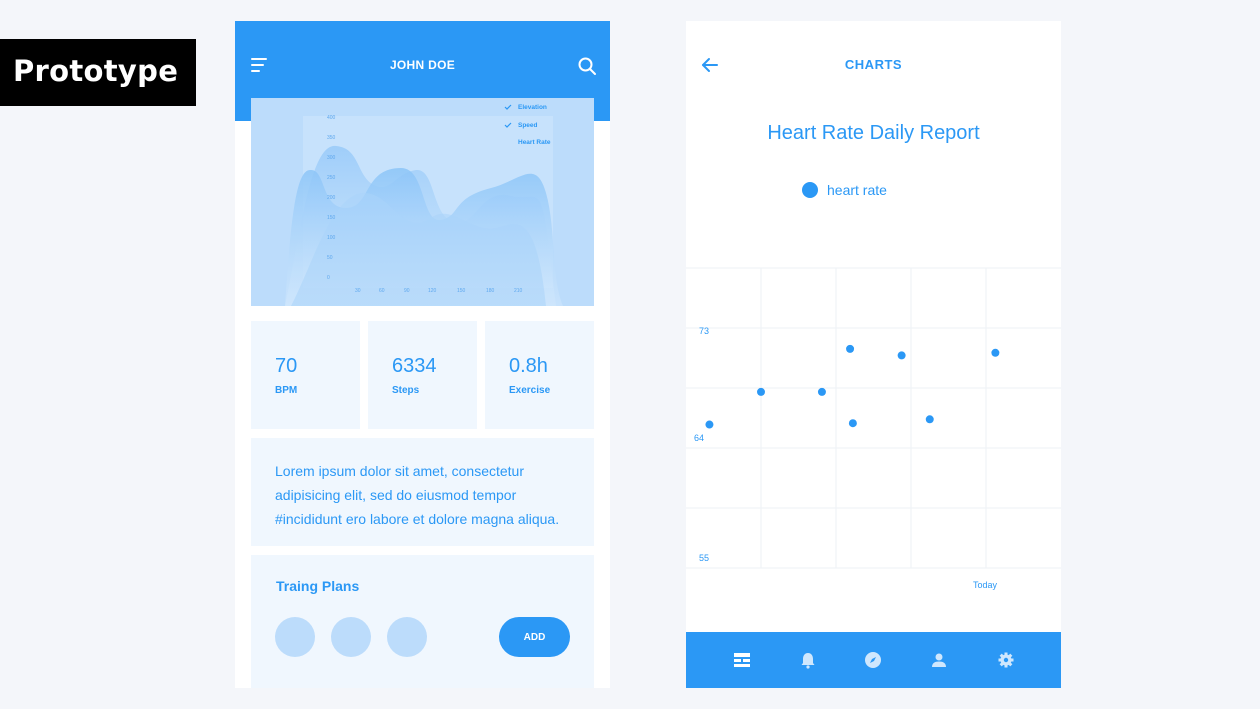  I want to click on training-plans-title: Traing Plans, so click(318, 586).